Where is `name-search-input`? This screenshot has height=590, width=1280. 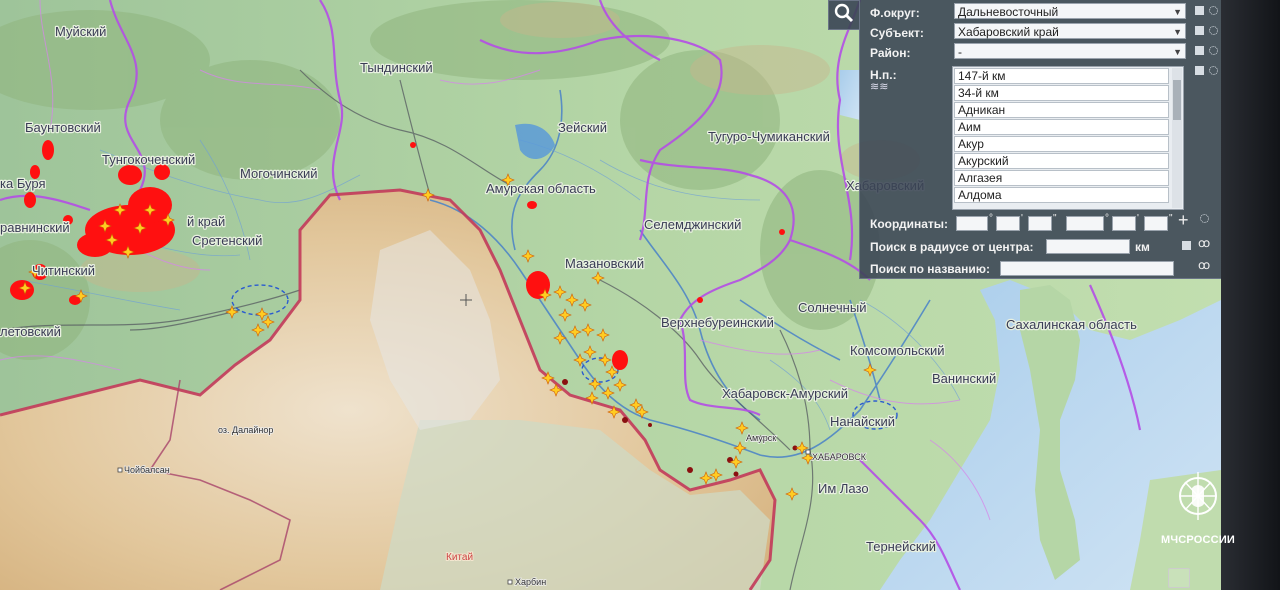 name-search-input is located at coordinates (1087, 268).